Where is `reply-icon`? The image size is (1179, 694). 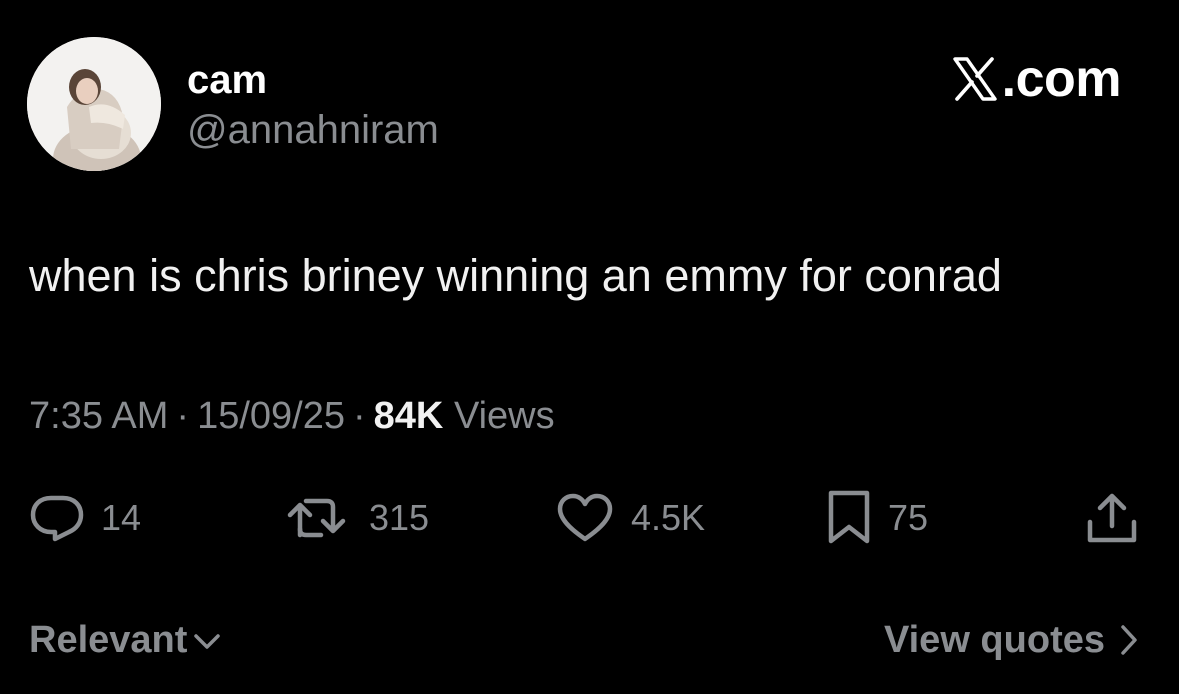
reply-icon is located at coordinates (57, 518).